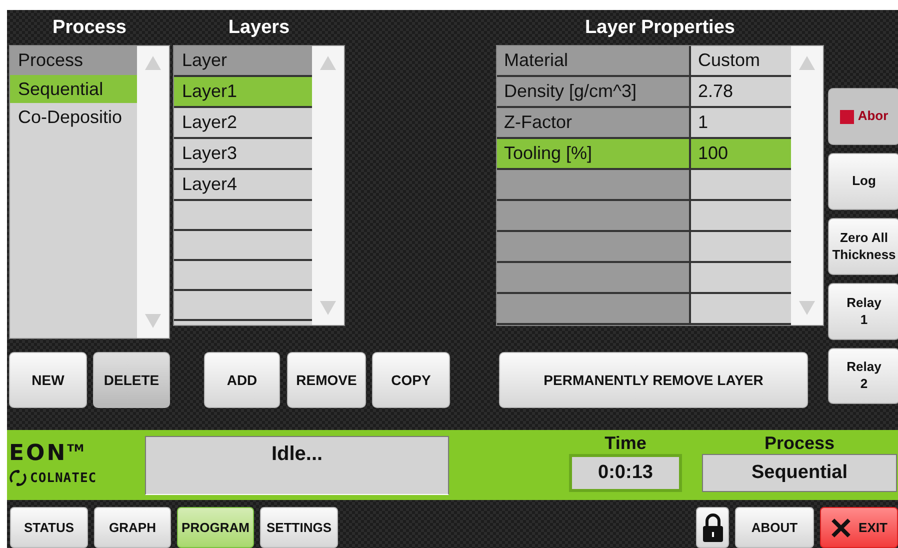 The image size is (898, 548). Describe the element at coordinates (49, 527) in the screenshot. I see `nav-tab: STATUS` at that location.